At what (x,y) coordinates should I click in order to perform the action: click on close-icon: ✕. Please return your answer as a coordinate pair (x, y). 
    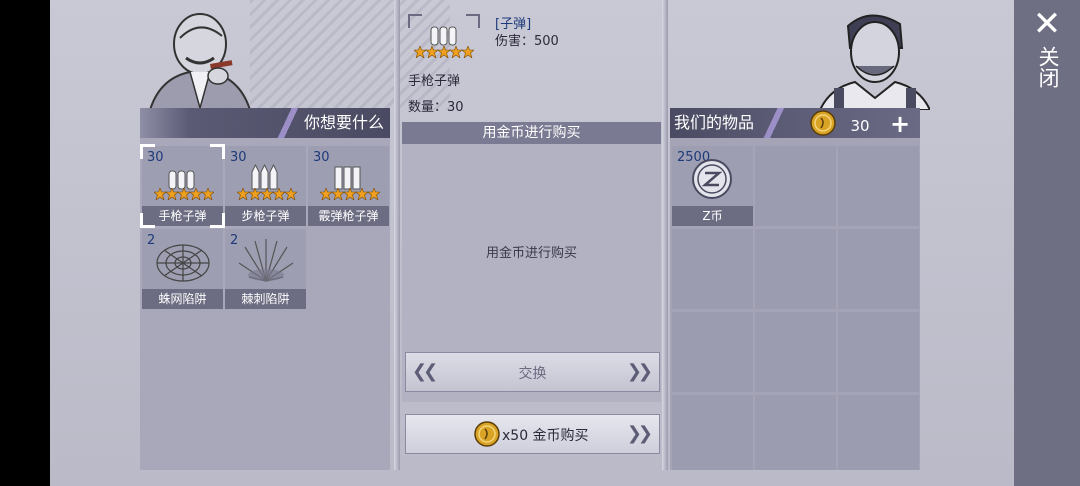
    Looking at the image, I should click on (1047, 24).